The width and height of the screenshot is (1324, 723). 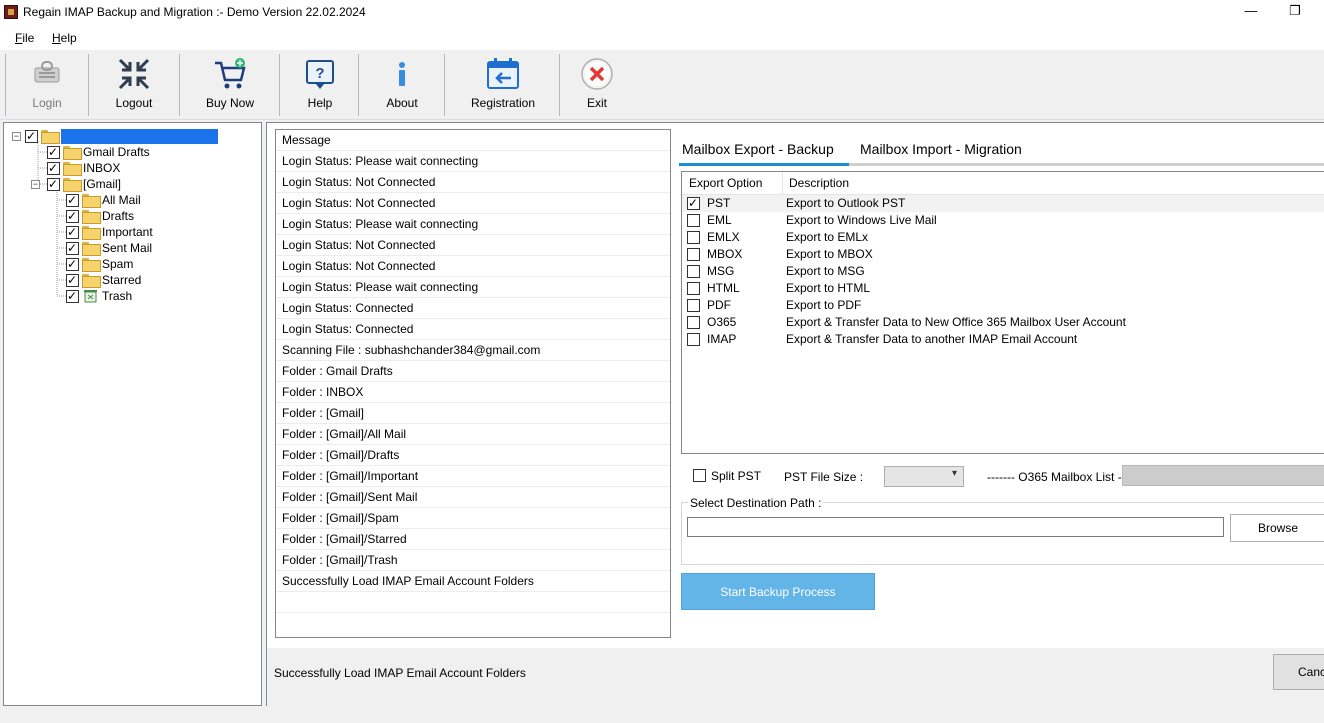 I want to click on tree-item-all-mail: All Mail, so click(x=103, y=200).